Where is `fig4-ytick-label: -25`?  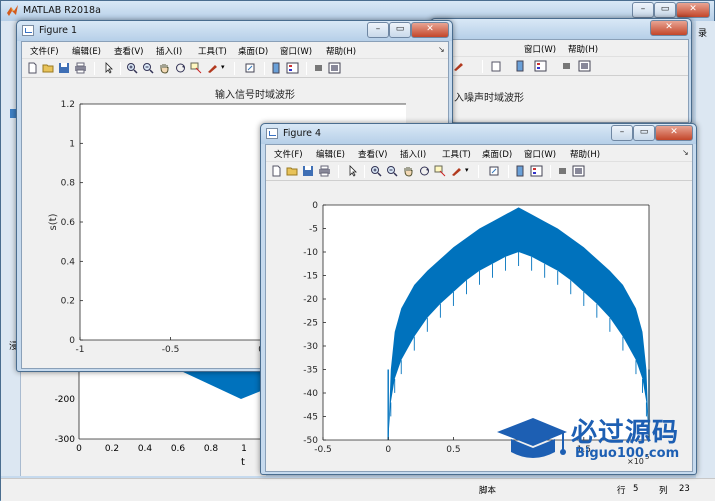 fig4-ytick-label: -25 is located at coordinates (310, 324).